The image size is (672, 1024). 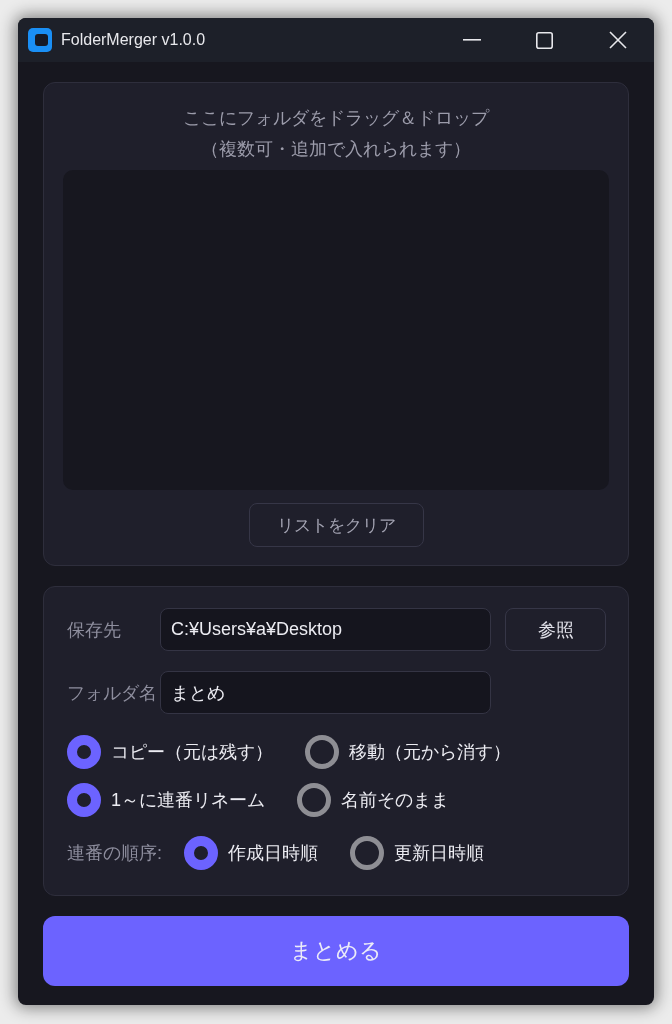 I want to click on close-icon, so click(x=617, y=40).